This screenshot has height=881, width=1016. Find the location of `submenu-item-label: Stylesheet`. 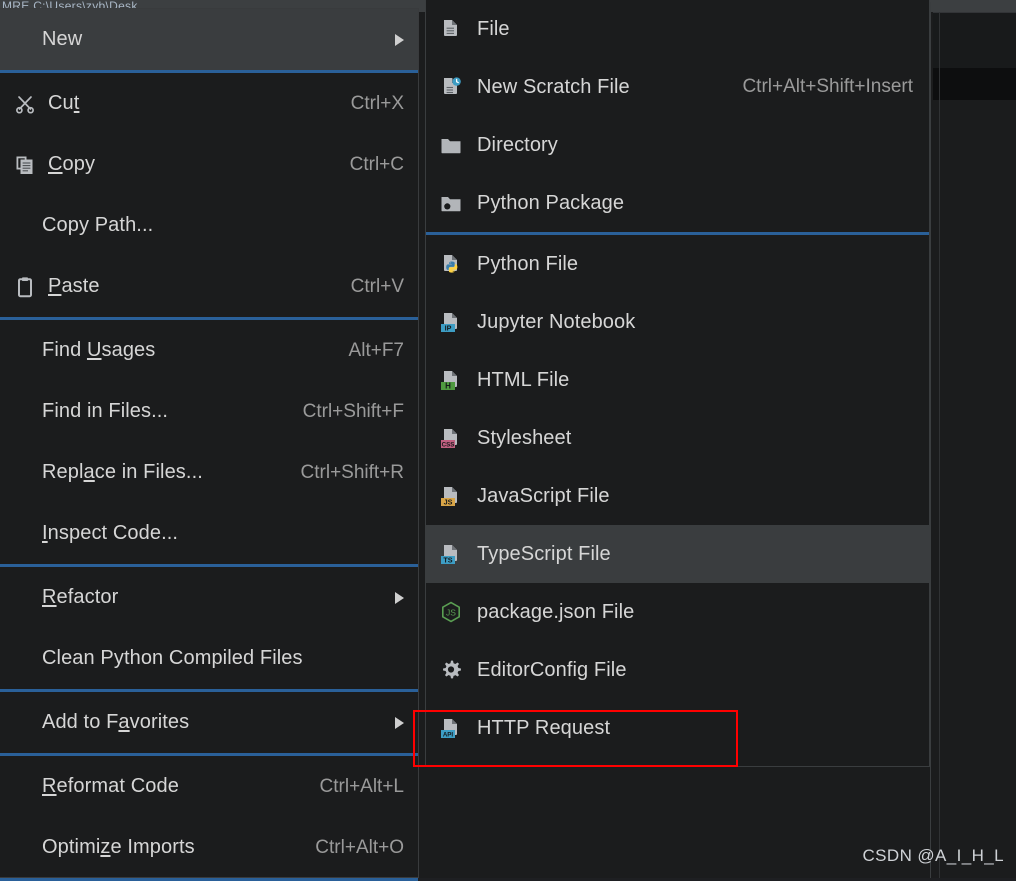

submenu-item-label: Stylesheet is located at coordinates (524, 437).